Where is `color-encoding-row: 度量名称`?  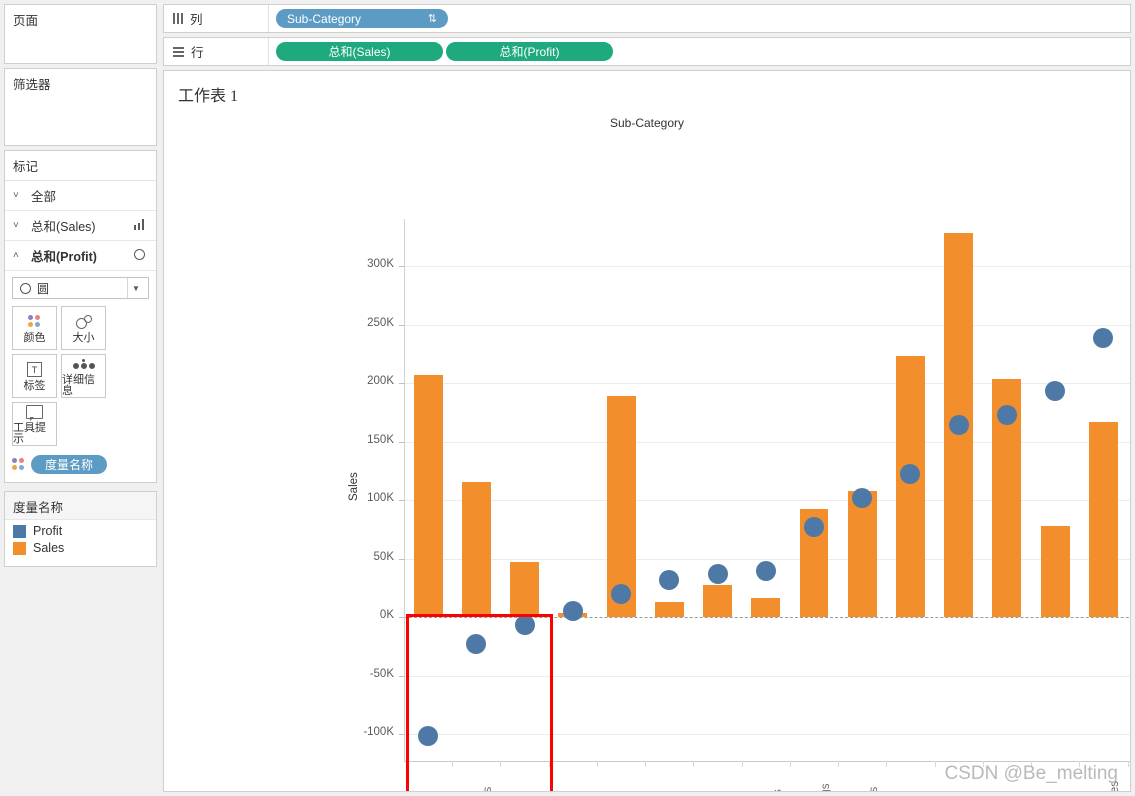
color-encoding-row: 度量名称 is located at coordinates (80, 464).